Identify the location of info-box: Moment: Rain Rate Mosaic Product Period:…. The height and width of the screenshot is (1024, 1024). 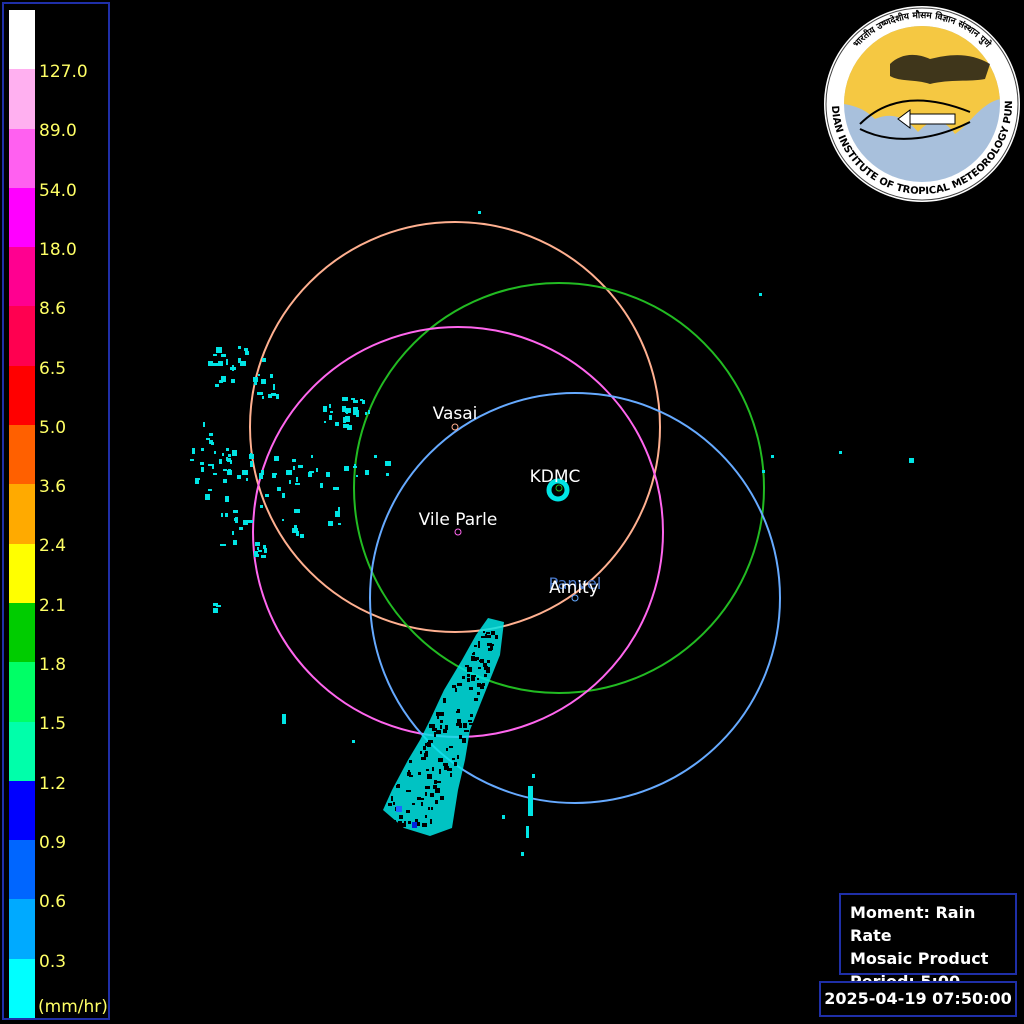
(928, 942).